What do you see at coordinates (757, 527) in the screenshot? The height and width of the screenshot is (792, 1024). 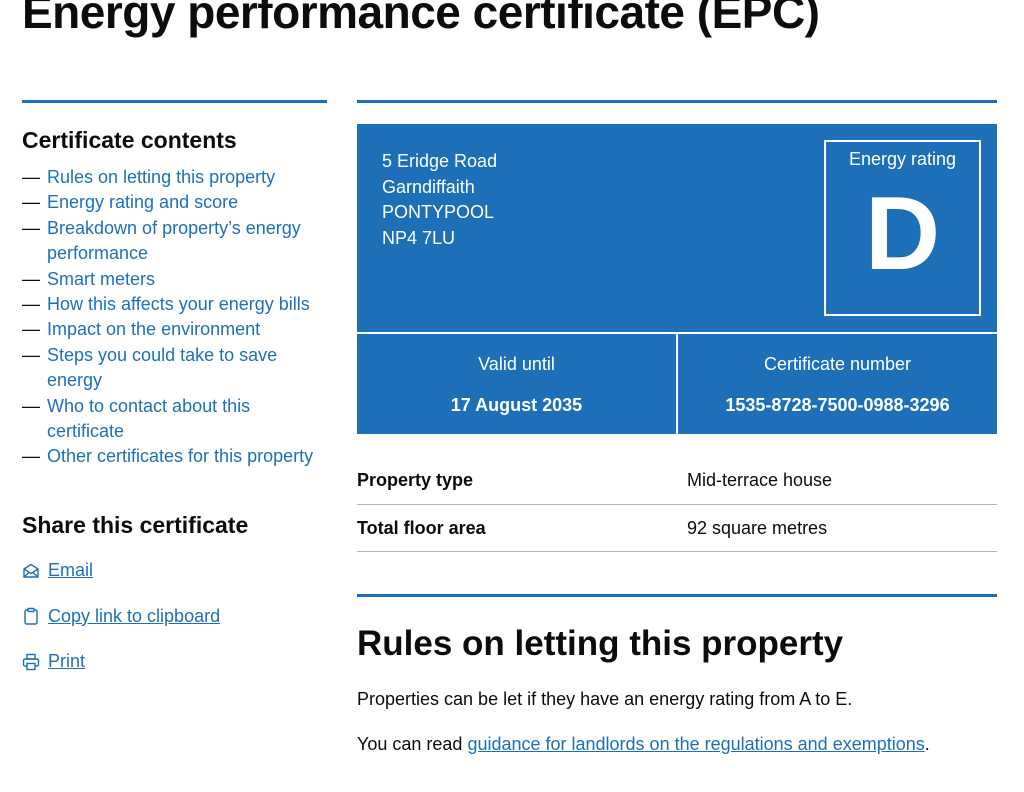 I see `summary-value: 92 square metres` at bounding box center [757, 527].